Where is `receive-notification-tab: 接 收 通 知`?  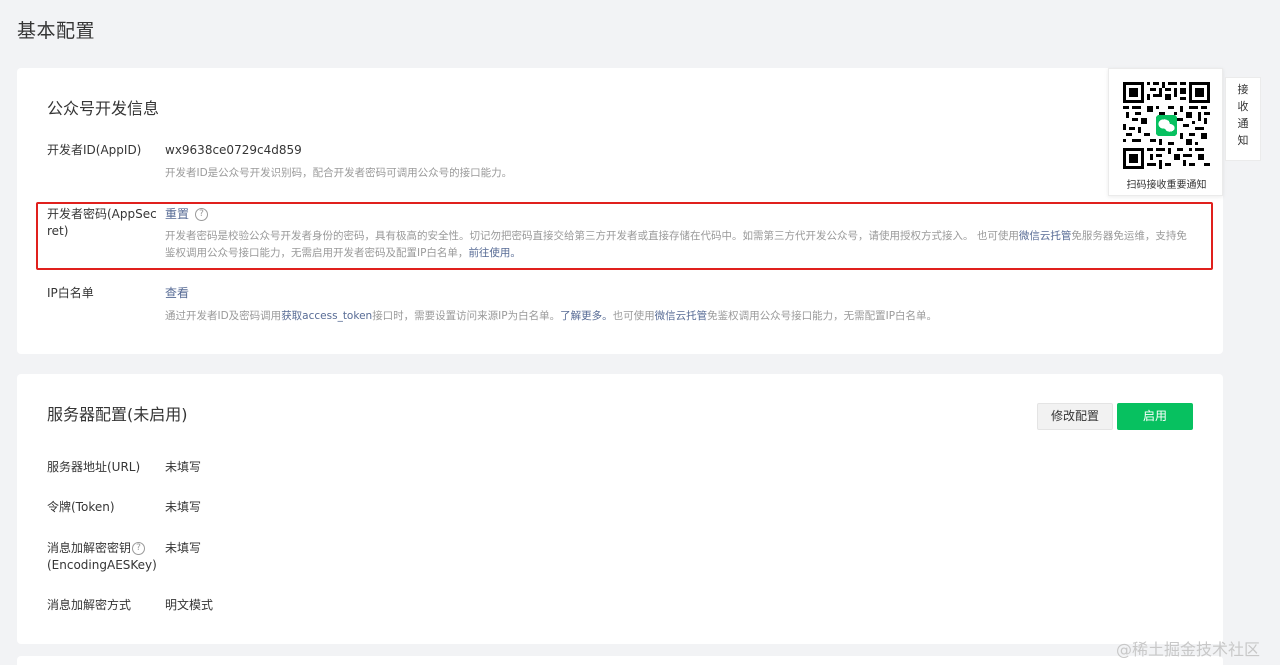
receive-notification-tab: 接 收 通 知 is located at coordinates (1243, 119).